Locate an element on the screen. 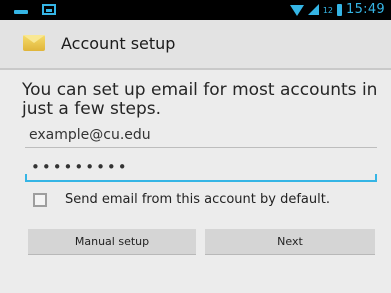  password-masked-value: ••••••••• is located at coordinates (80, 167).